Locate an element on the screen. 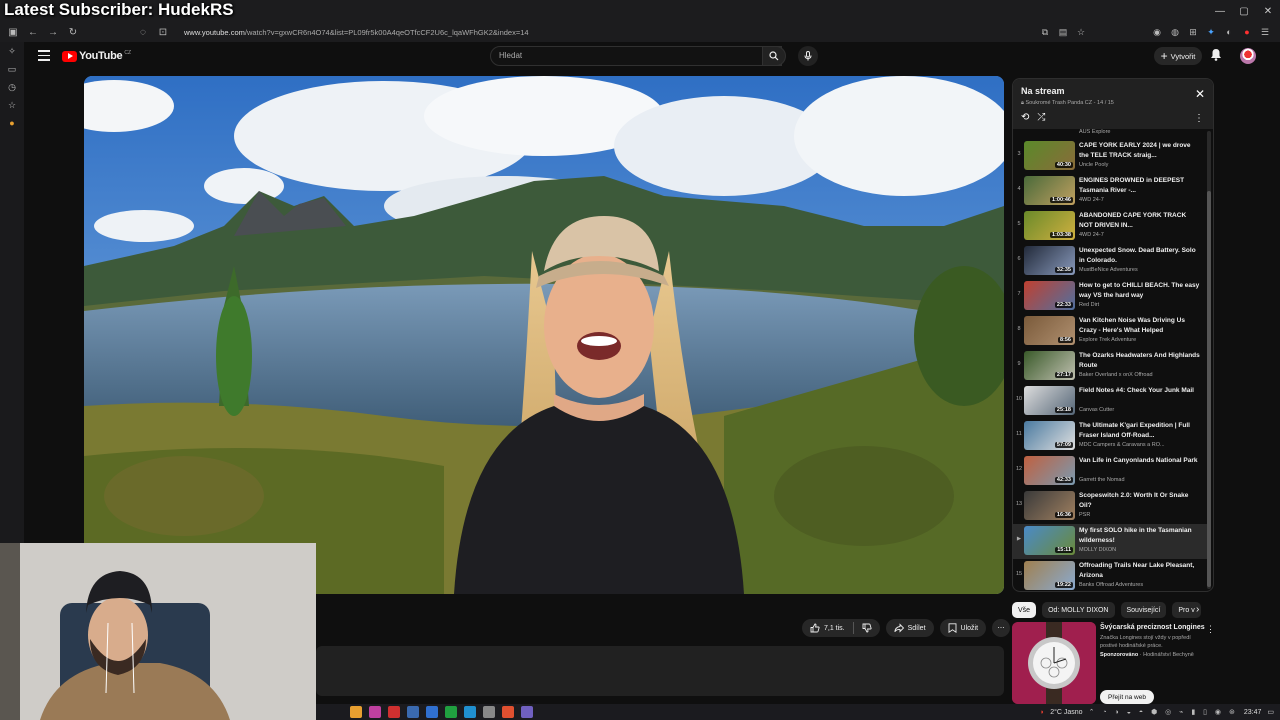  playlist-item-thumbnail: 19:22 is located at coordinates (1049, 575).